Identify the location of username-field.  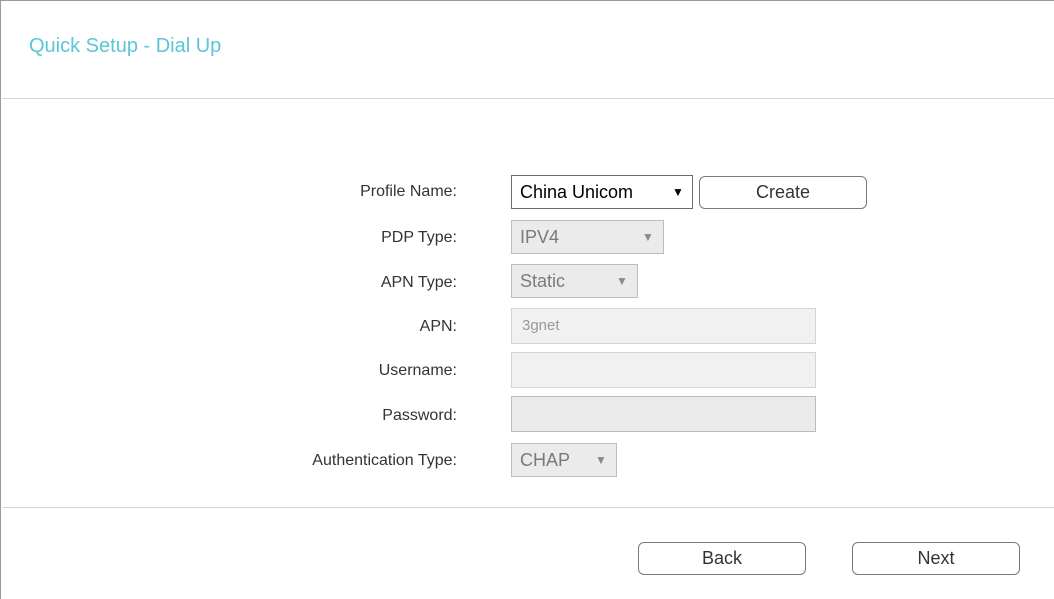
(663, 370).